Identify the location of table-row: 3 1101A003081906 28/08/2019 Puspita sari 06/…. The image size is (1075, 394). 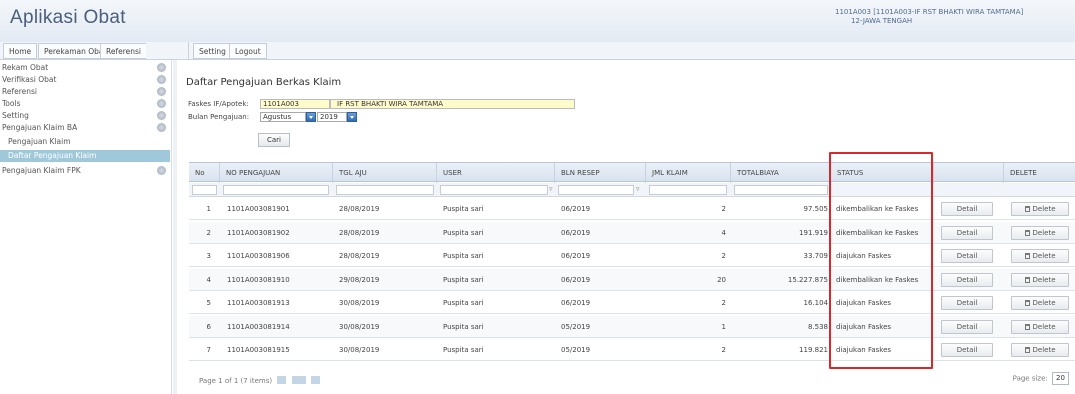
(632, 256).